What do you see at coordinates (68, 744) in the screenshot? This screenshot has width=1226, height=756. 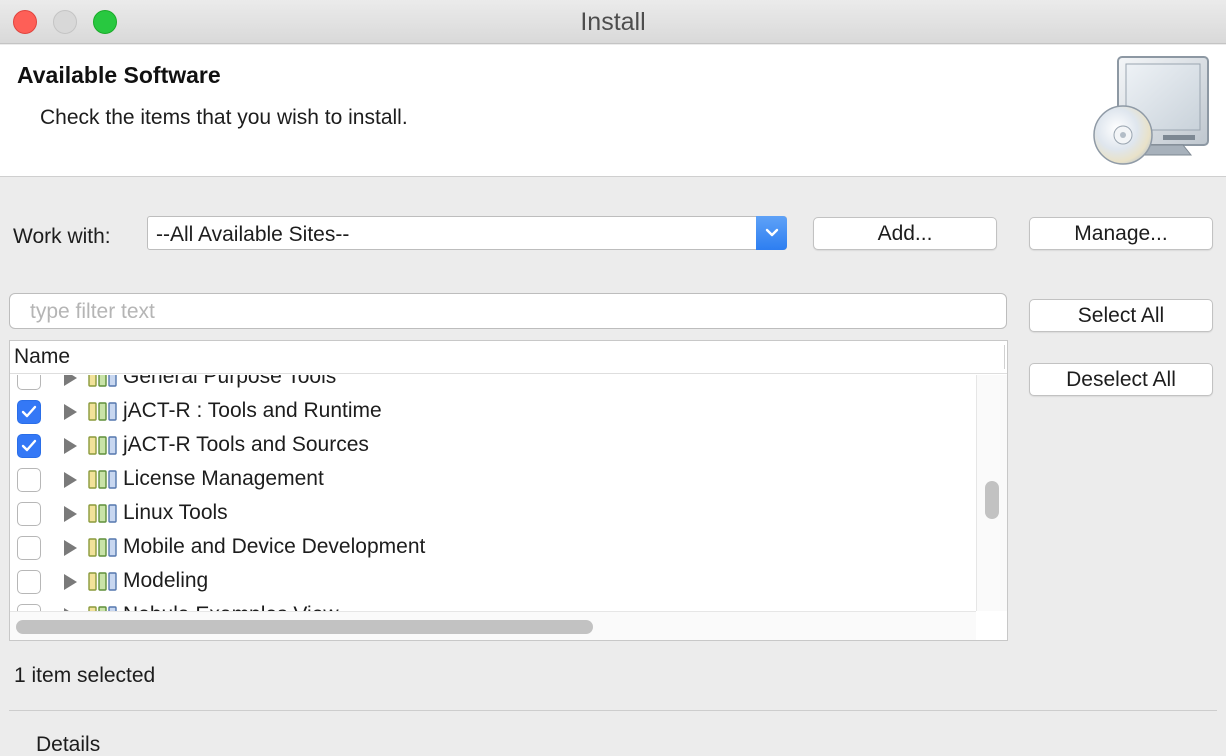 I see `details-label: Details` at bounding box center [68, 744].